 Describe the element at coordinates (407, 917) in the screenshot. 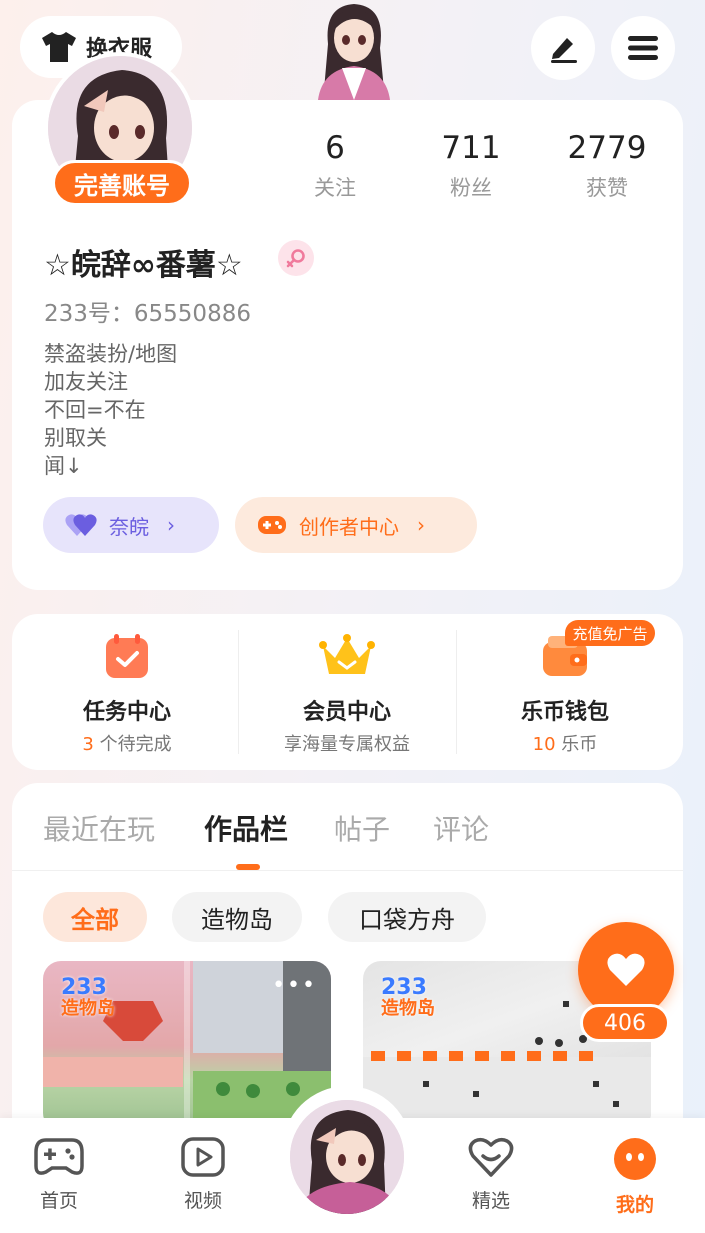

I see `filter-chip-pocket-ark: 口袋方舟` at that location.